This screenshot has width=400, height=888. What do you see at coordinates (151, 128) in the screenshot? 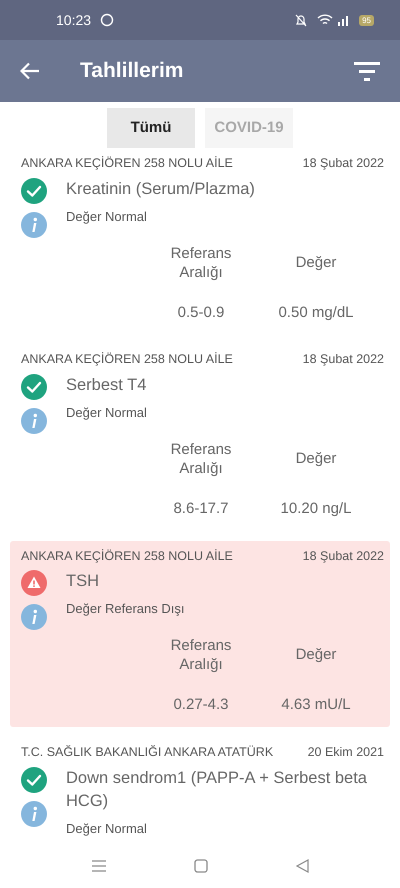
I see `filter-tab: Tümü` at bounding box center [151, 128].